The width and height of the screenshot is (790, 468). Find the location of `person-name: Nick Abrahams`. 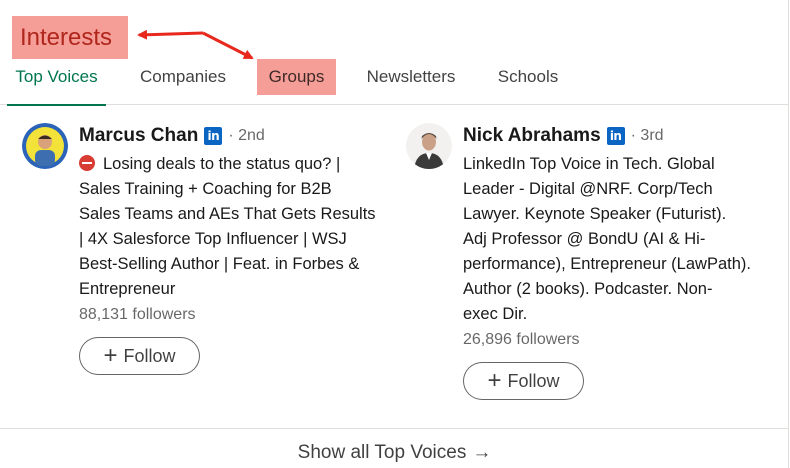

person-name: Nick Abrahams is located at coordinates (532, 136).